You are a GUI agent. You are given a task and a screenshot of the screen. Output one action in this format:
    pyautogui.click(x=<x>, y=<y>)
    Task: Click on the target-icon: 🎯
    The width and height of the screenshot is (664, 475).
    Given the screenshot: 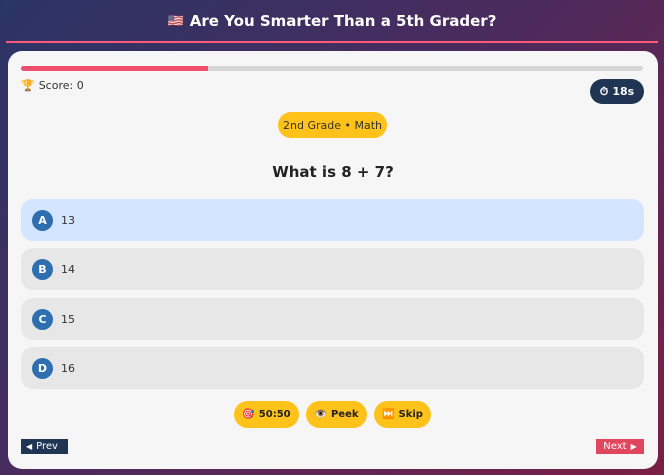 What is the action you would take?
    pyautogui.click(x=248, y=414)
    